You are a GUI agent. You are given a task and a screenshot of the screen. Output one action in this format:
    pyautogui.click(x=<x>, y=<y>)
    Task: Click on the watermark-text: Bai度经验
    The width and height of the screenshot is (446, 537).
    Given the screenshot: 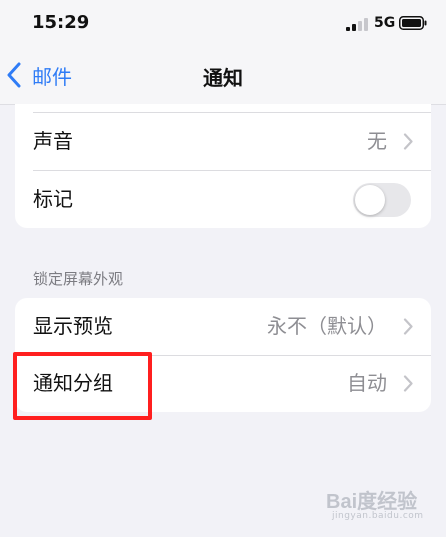 What is the action you would take?
    pyautogui.click(x=372, y=502)
    